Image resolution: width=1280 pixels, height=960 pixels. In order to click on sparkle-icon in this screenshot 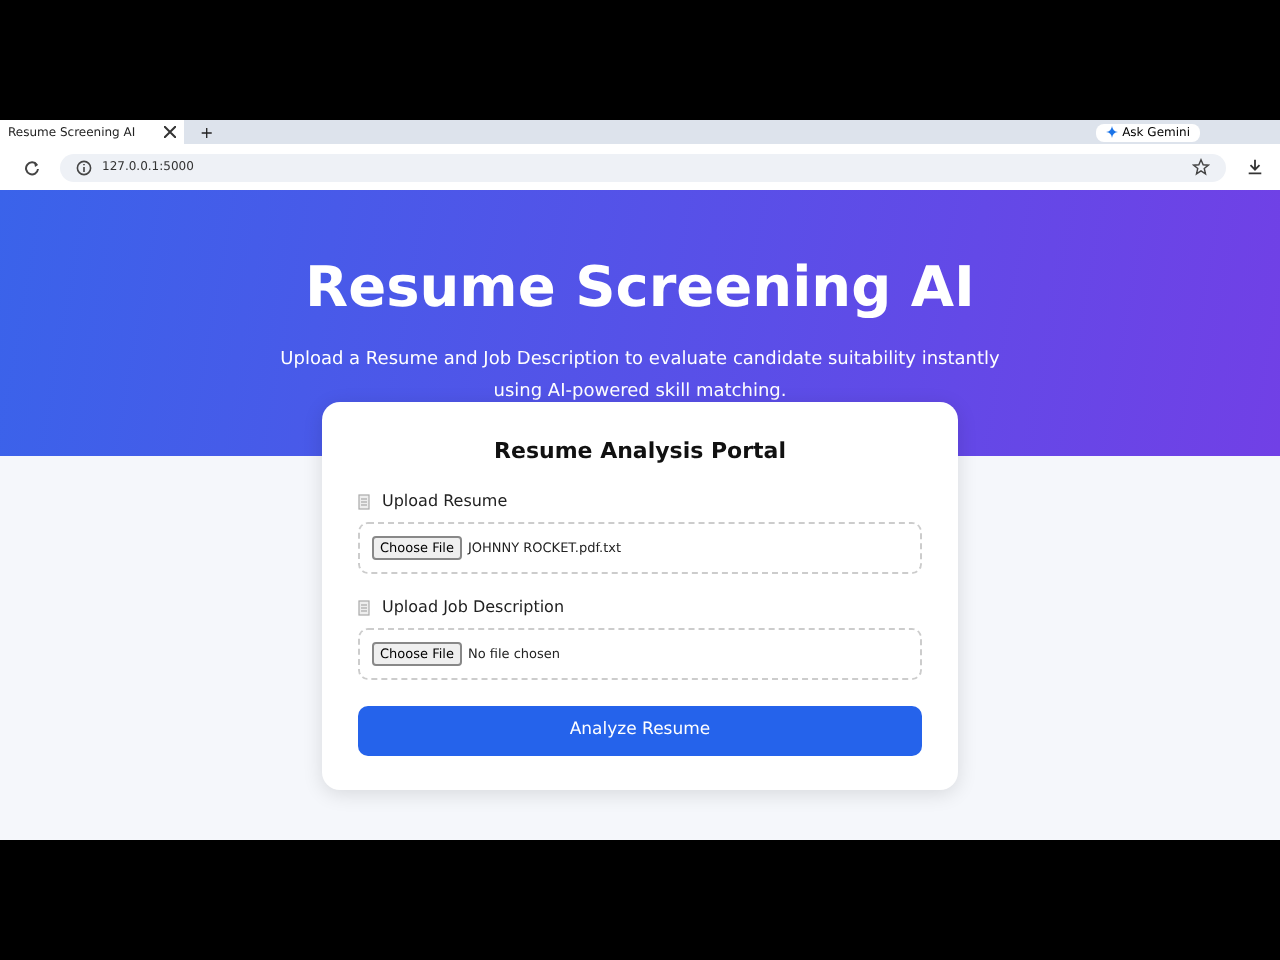, I will do `click(1112, 132)`.